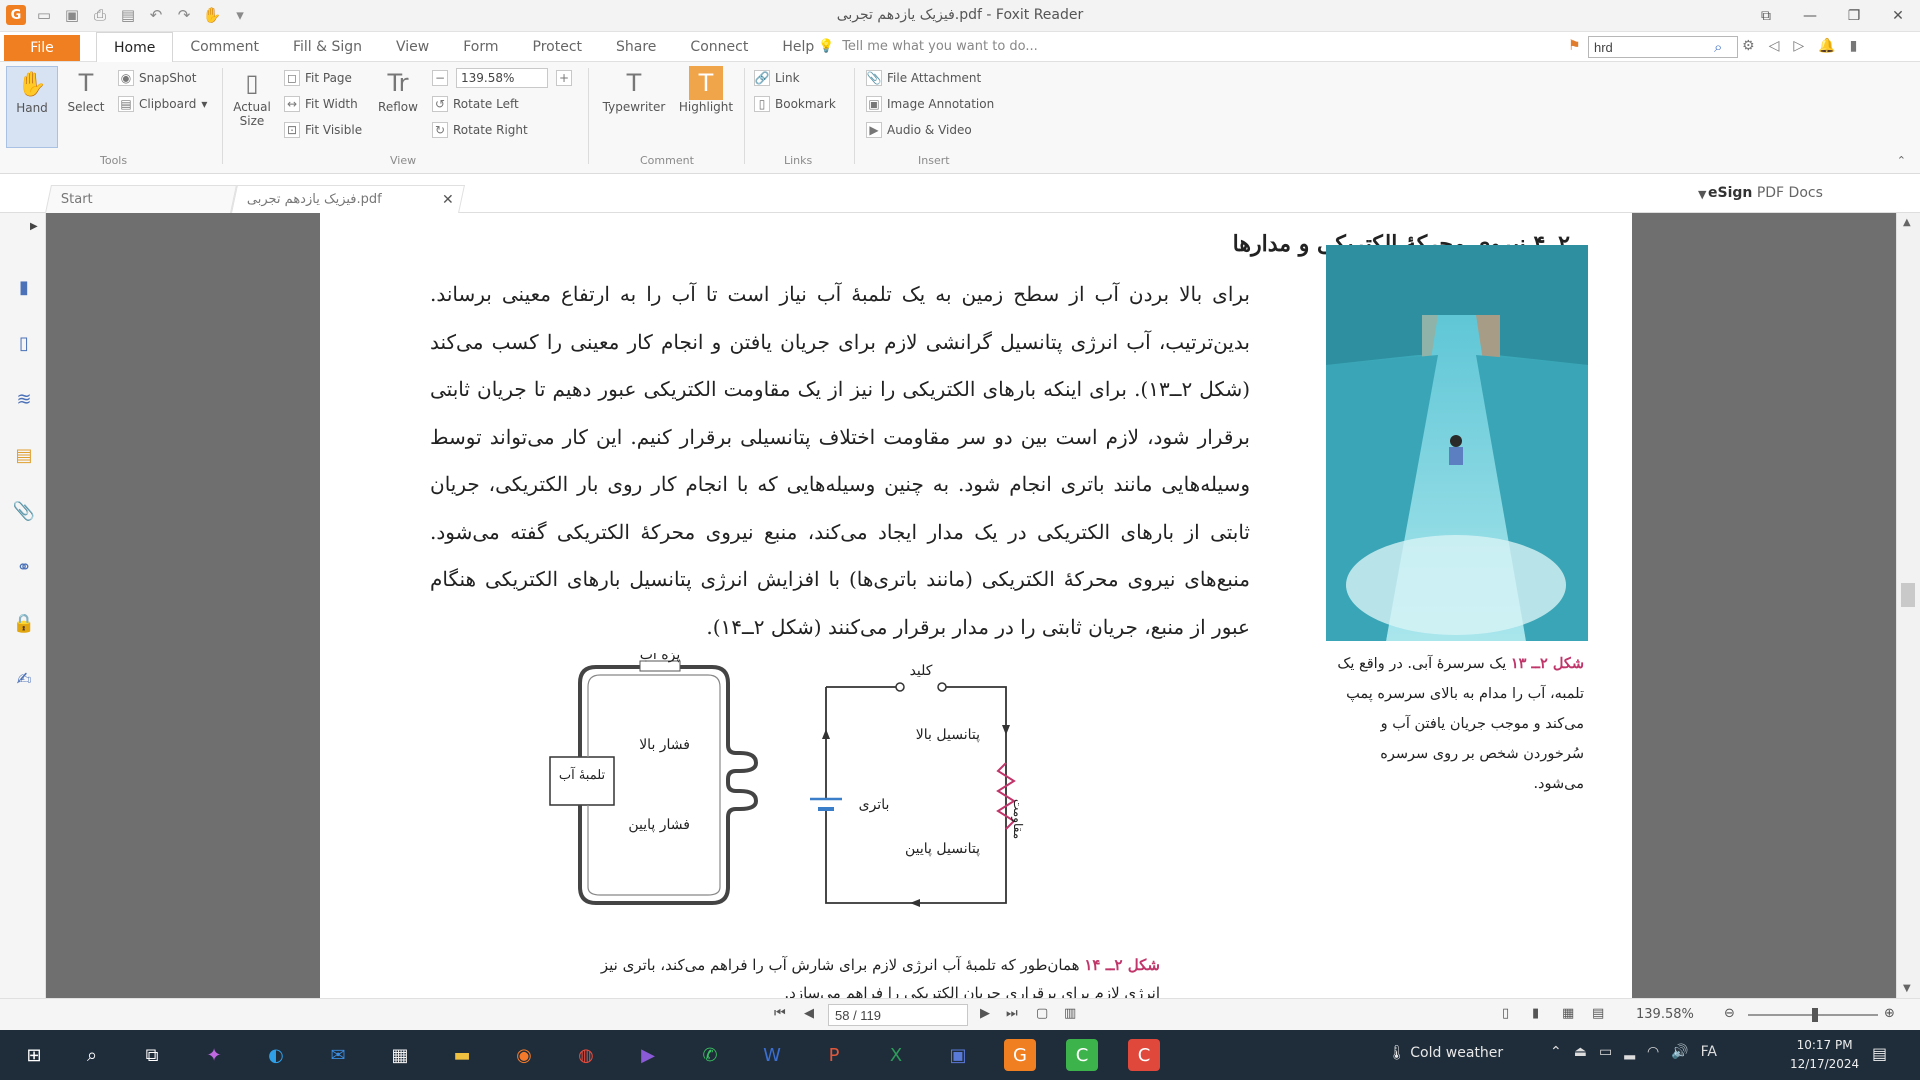 Image resolution: width=1920 pixels, height=1080 pixels. Describe the element at coordinates (772, 1055) in the screenshot. I see `word-icon: W` at that location.